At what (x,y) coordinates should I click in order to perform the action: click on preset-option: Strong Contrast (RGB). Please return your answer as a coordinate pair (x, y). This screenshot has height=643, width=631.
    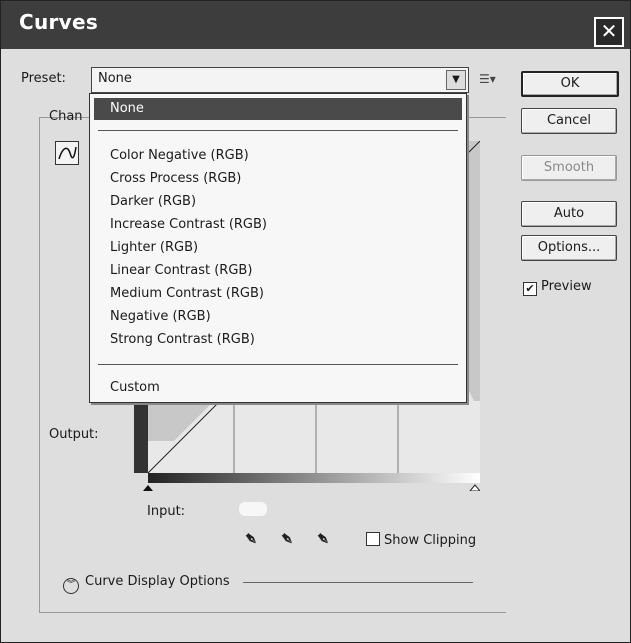
    Looking at the image, I should click on (182, 339).